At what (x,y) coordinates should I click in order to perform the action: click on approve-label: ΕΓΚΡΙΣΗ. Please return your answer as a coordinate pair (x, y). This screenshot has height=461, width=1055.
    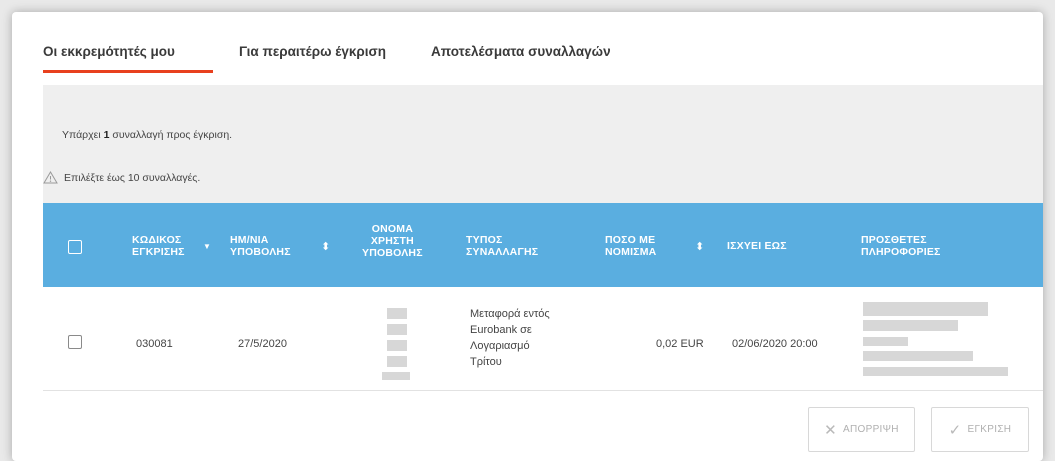
    Looking at the image, I should click on (989, 429).